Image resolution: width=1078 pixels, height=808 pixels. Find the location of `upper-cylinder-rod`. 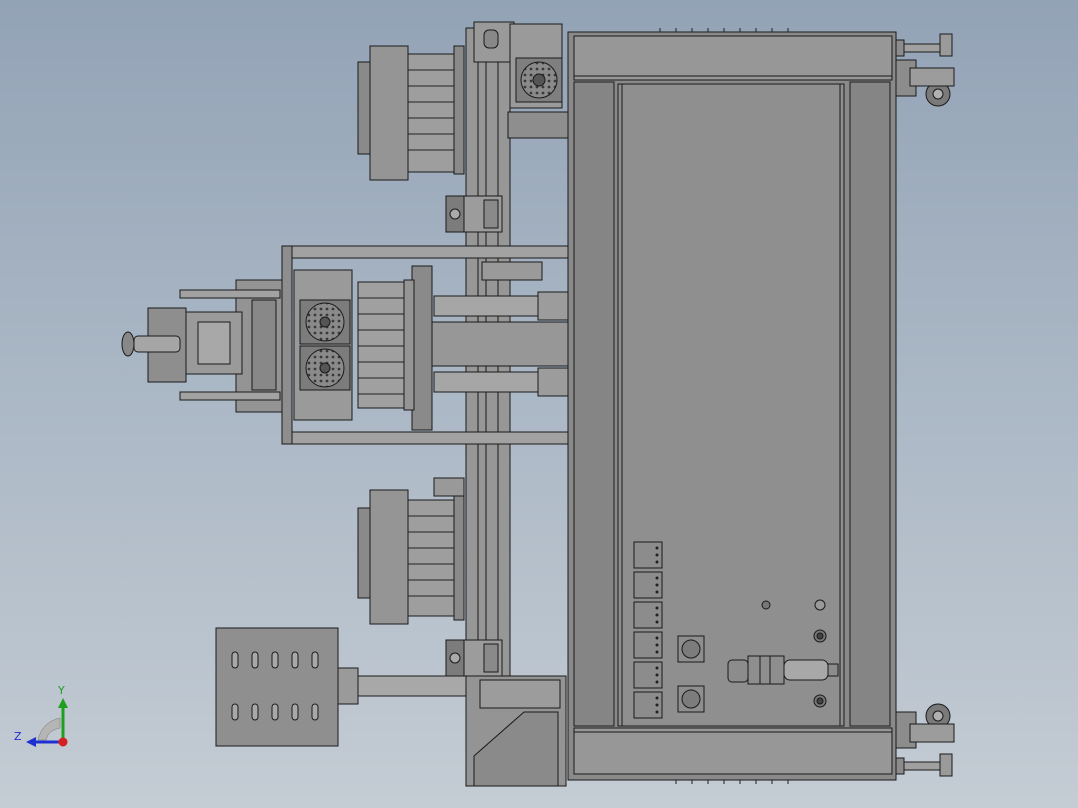

upper-cylinder-rod is located at coordinates (486, 306).